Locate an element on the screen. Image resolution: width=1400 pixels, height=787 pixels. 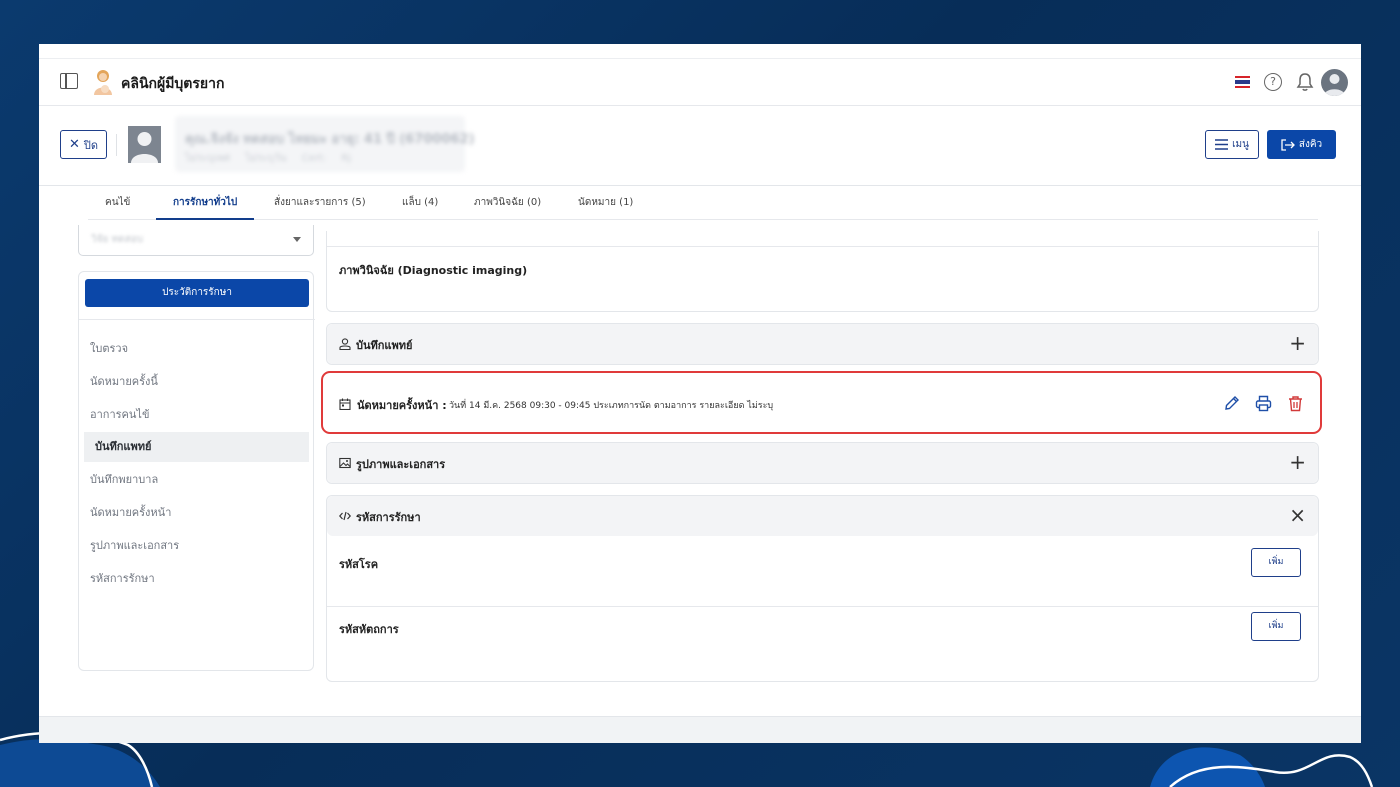
sidebar-item-symptoms: อาการคนไข้ is located at coordinates (194, 415).